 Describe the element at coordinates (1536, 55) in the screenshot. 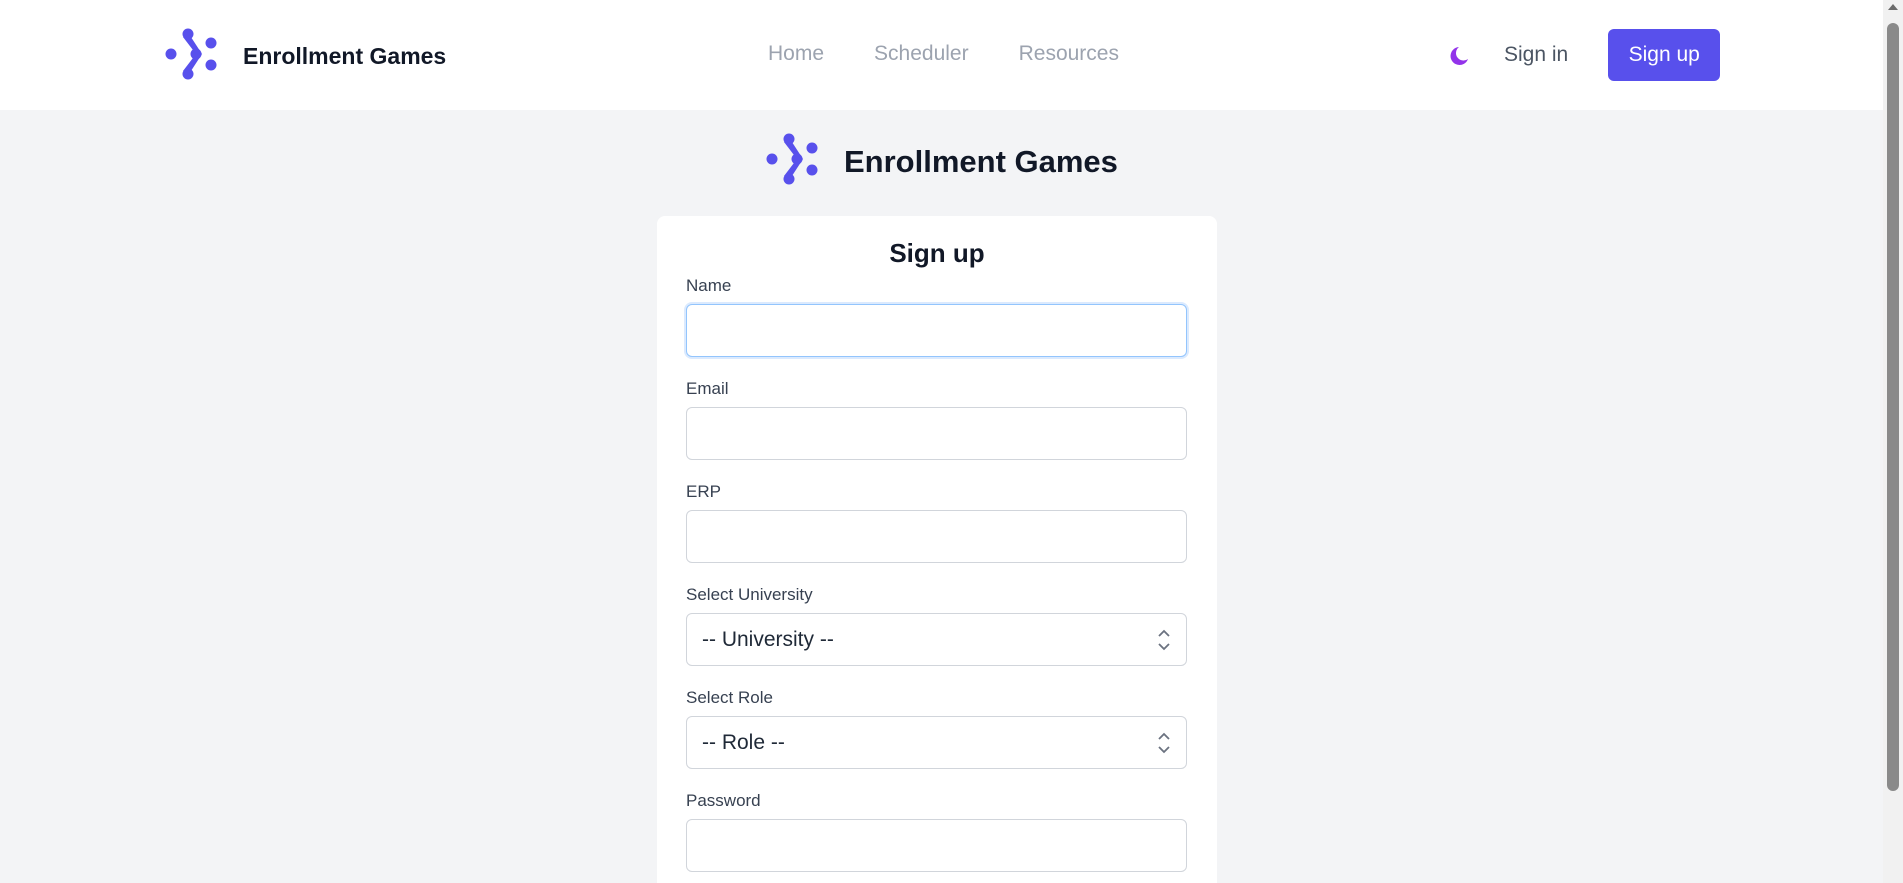

I see `signin-link: Sign in` at that location.